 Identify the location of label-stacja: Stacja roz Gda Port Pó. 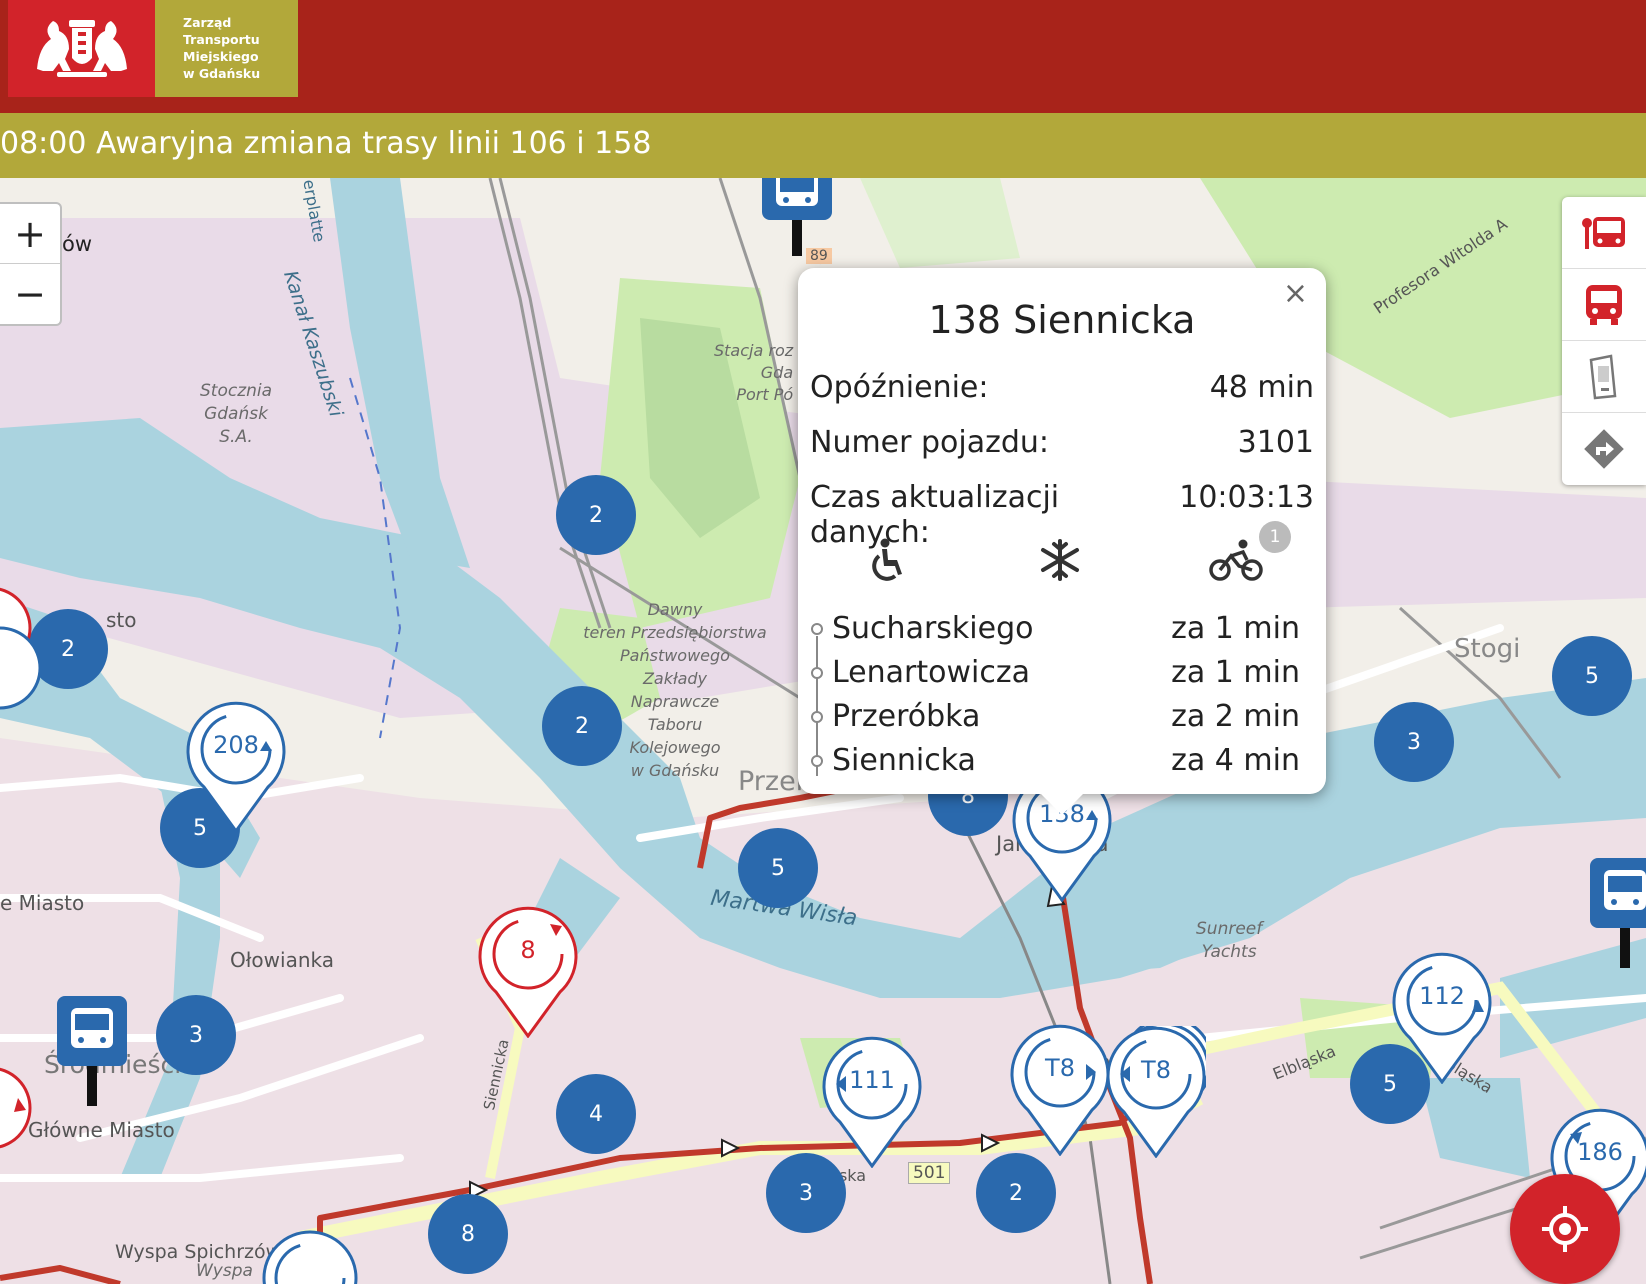
(754, 372).